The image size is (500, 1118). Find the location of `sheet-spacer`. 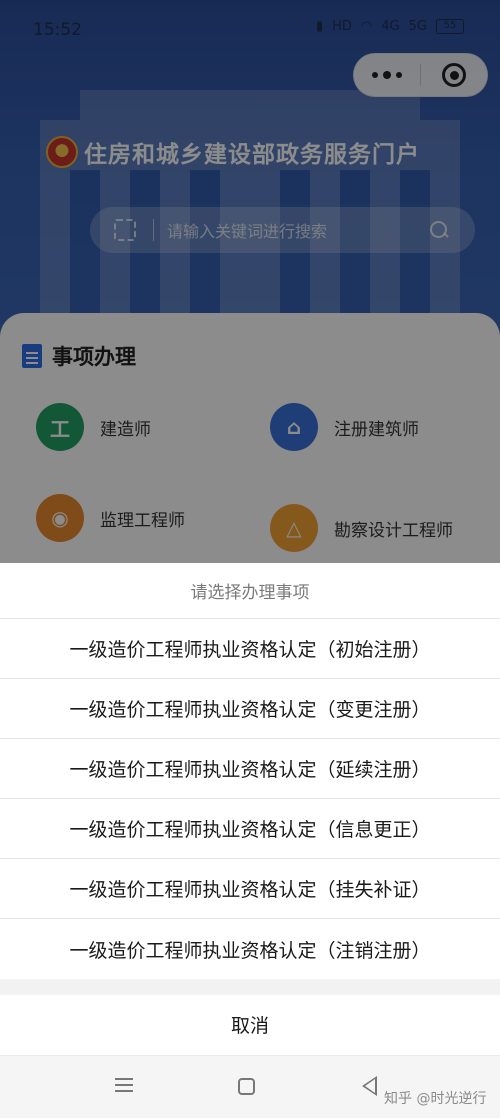

sheet-spacer is located at coordinates (250, 987).